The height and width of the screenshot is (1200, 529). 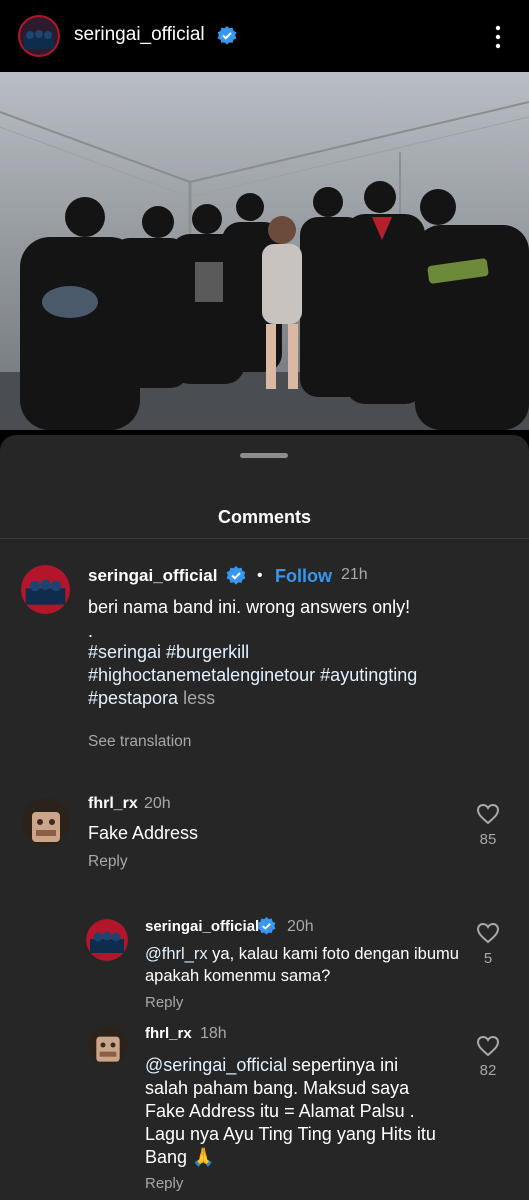 I want to click on reply-text-part: sepertinya ini, so click(x=343, y=1065).